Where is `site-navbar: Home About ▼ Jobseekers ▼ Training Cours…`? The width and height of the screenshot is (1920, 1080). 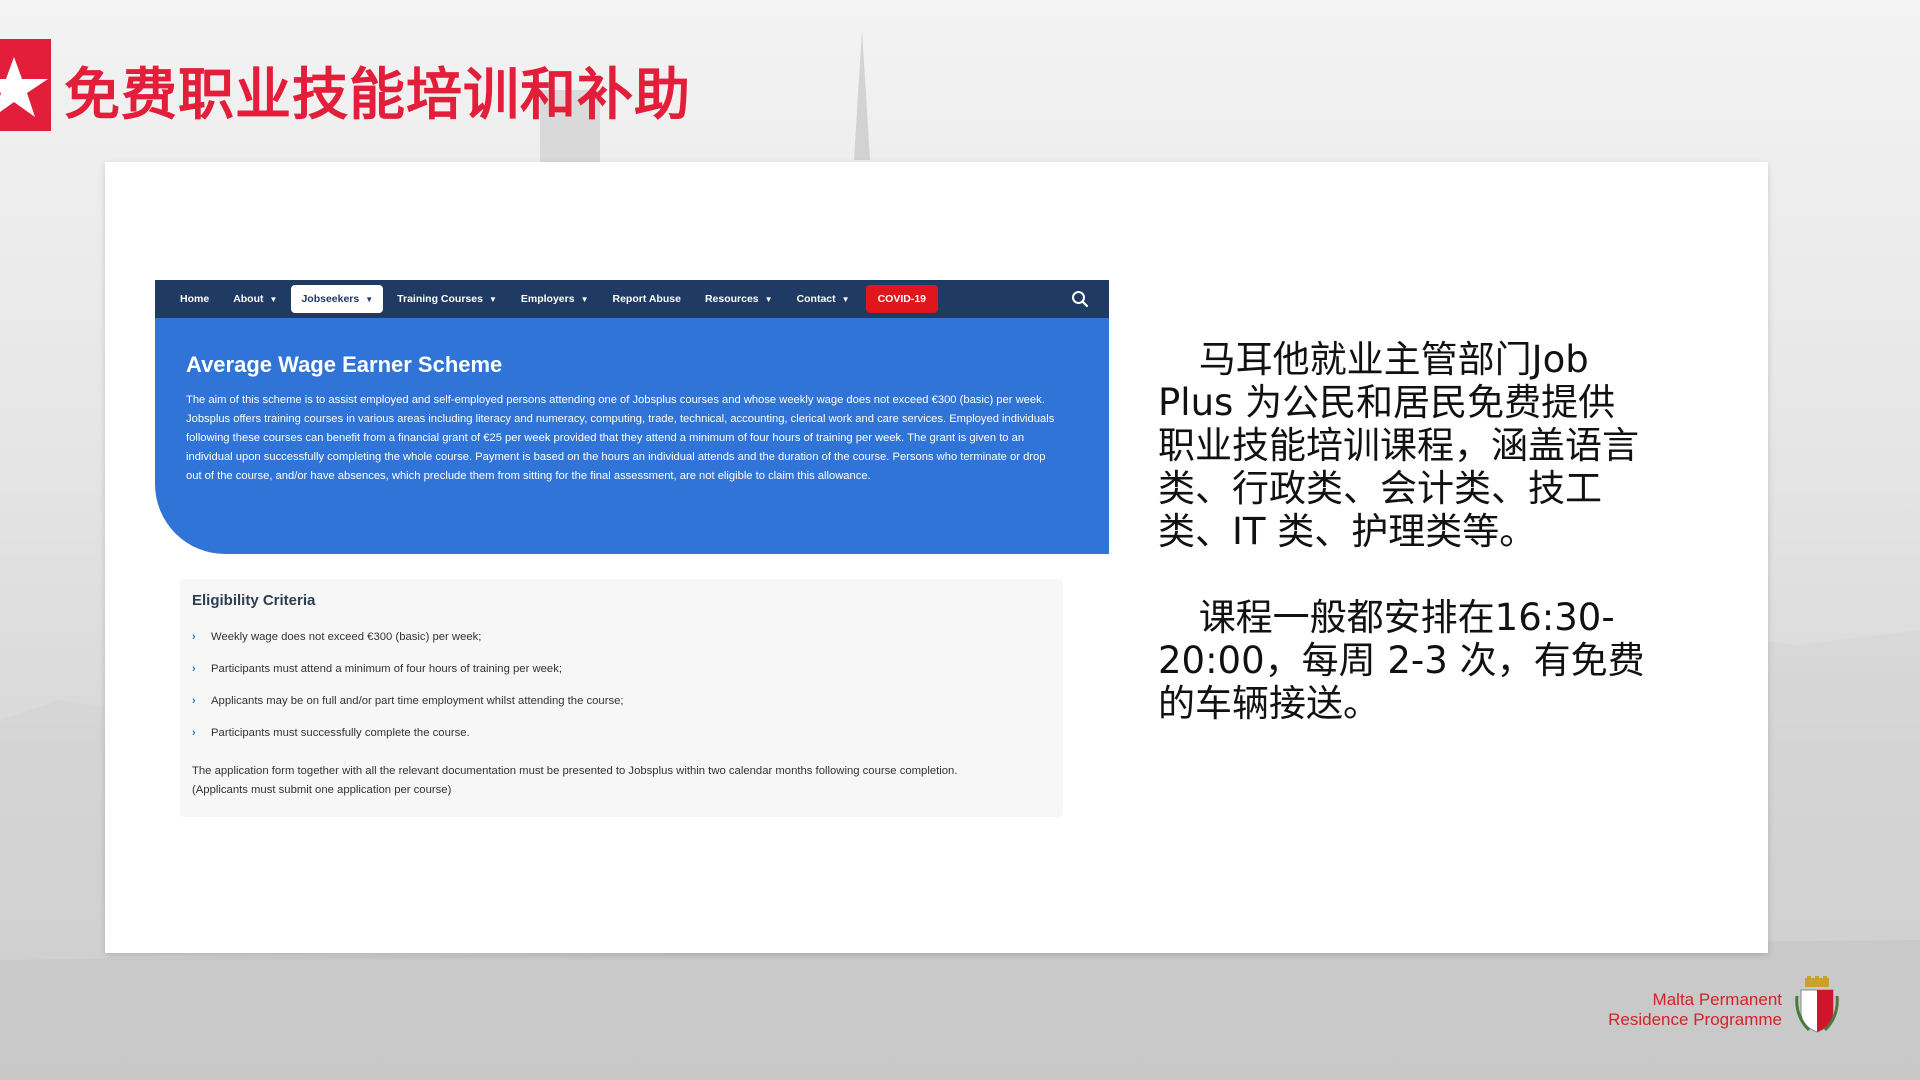
site-navbar: Home About ▼ Jobseekers ▼ Training Cours… is located at coordinates (632, 299).